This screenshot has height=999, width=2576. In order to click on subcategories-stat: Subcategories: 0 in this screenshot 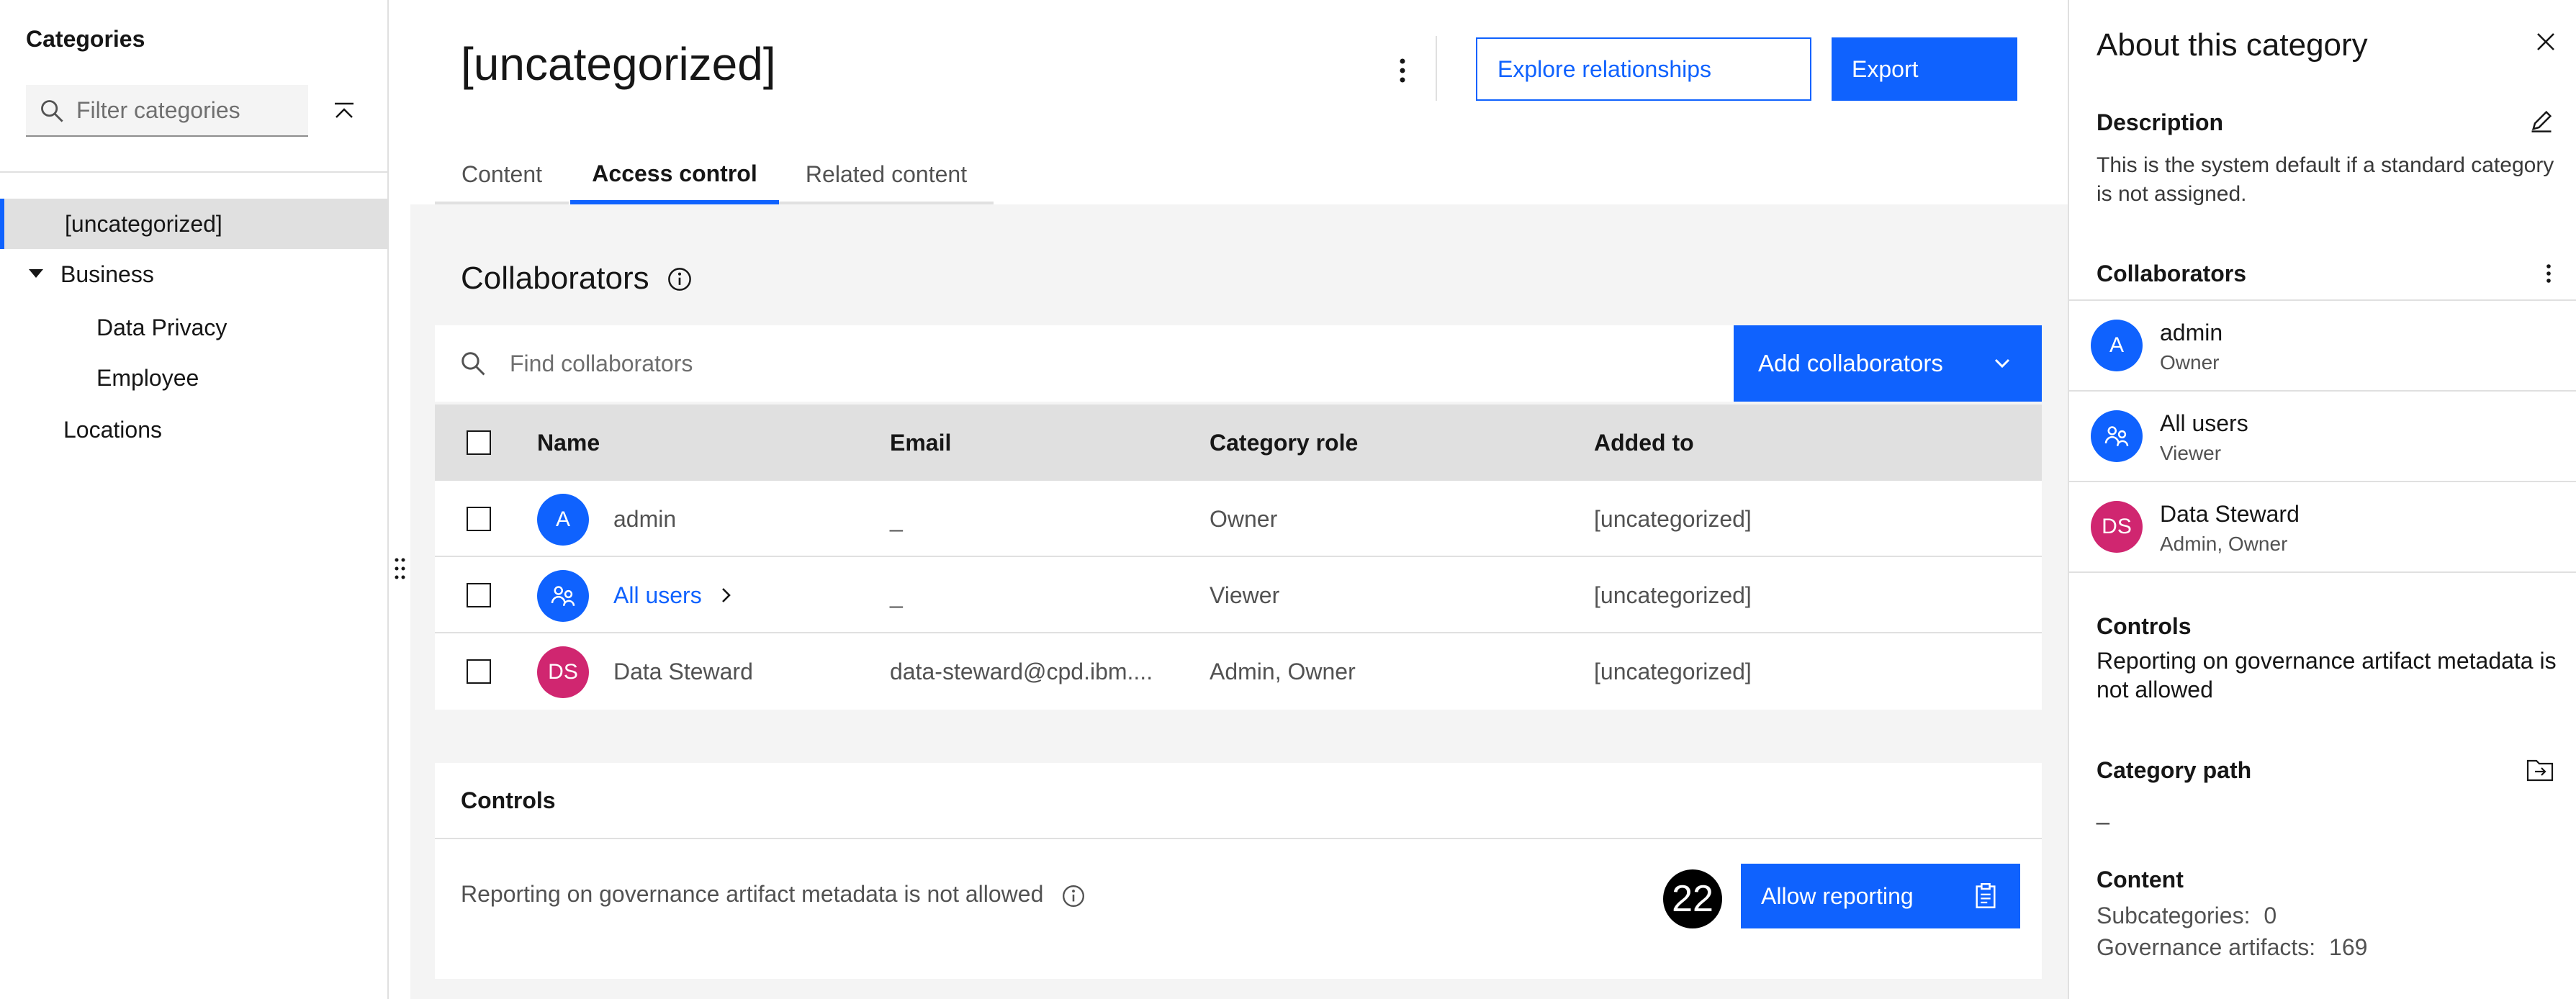, I will do `click(2327, 915)`.